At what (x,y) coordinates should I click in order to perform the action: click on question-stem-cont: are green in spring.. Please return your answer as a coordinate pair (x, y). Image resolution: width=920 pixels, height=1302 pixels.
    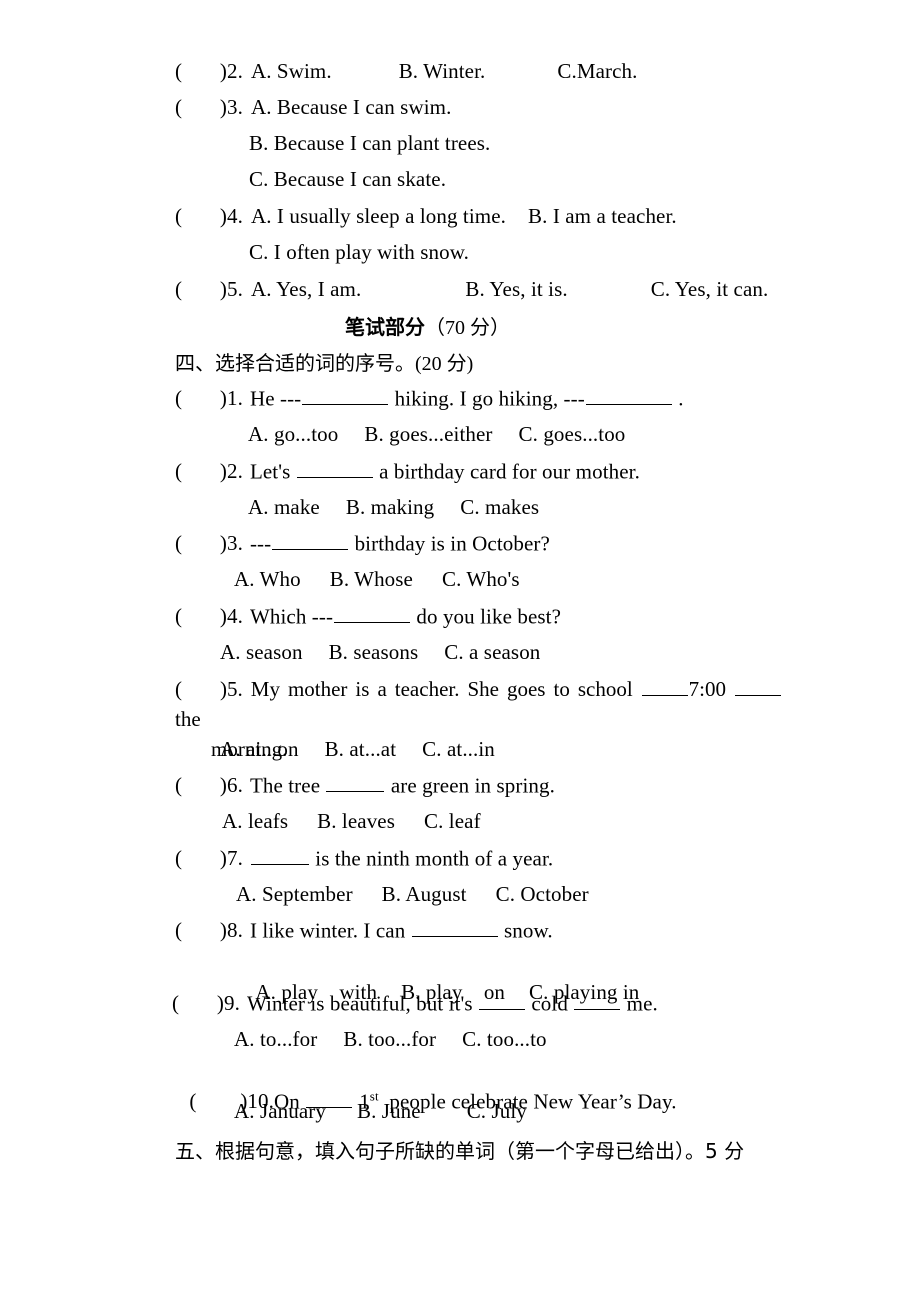
    Looking at the image, I should click on (470, 785).